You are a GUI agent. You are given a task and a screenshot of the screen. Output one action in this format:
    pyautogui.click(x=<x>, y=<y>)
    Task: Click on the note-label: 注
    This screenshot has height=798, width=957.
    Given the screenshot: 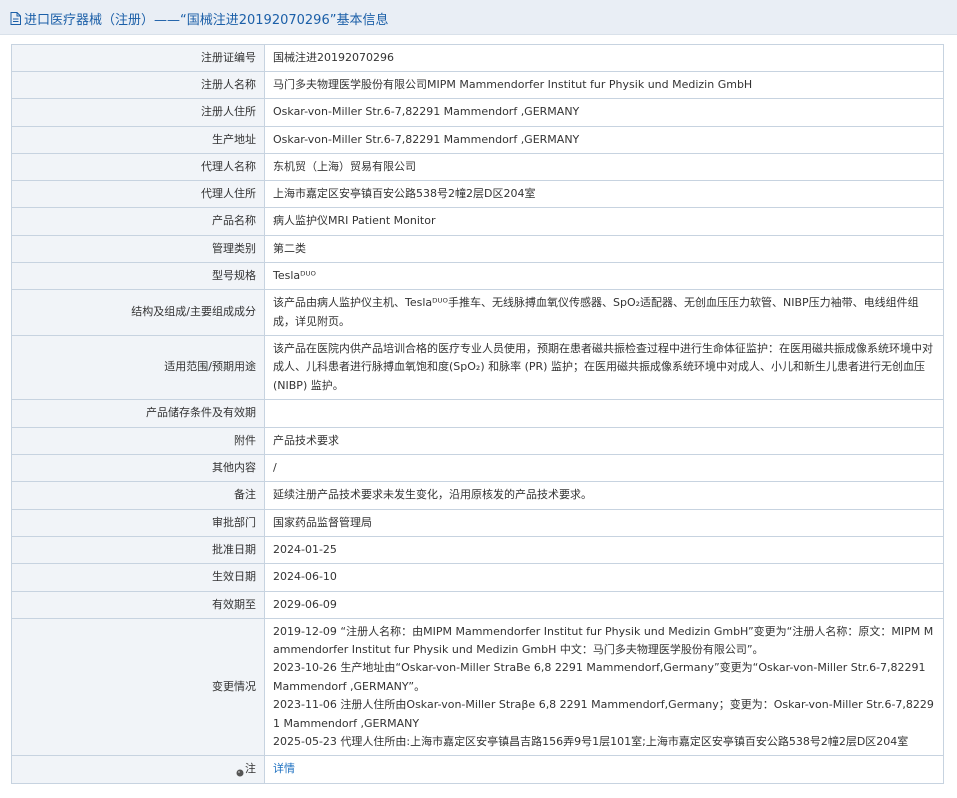 What is the action you would take?
    pyautogui.click(x=250, y=769)
    